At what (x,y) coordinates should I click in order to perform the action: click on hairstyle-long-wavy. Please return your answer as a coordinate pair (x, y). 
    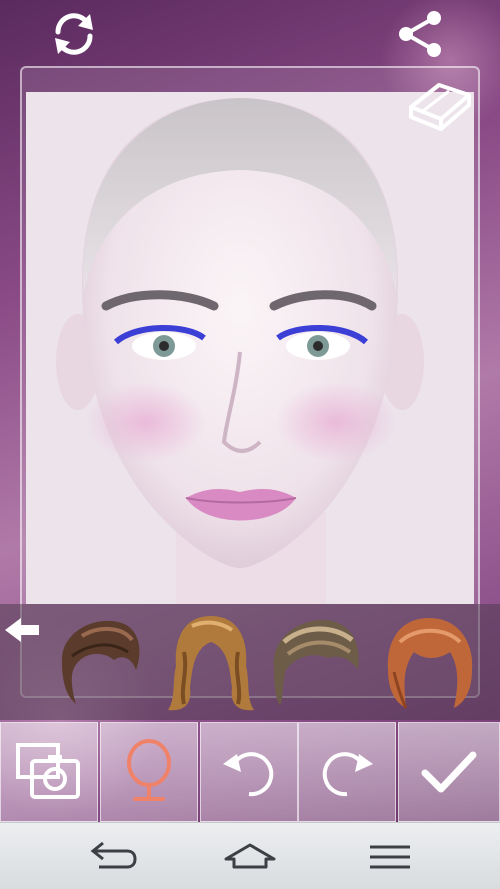
    Looking at the image, I should click on (211, 663).